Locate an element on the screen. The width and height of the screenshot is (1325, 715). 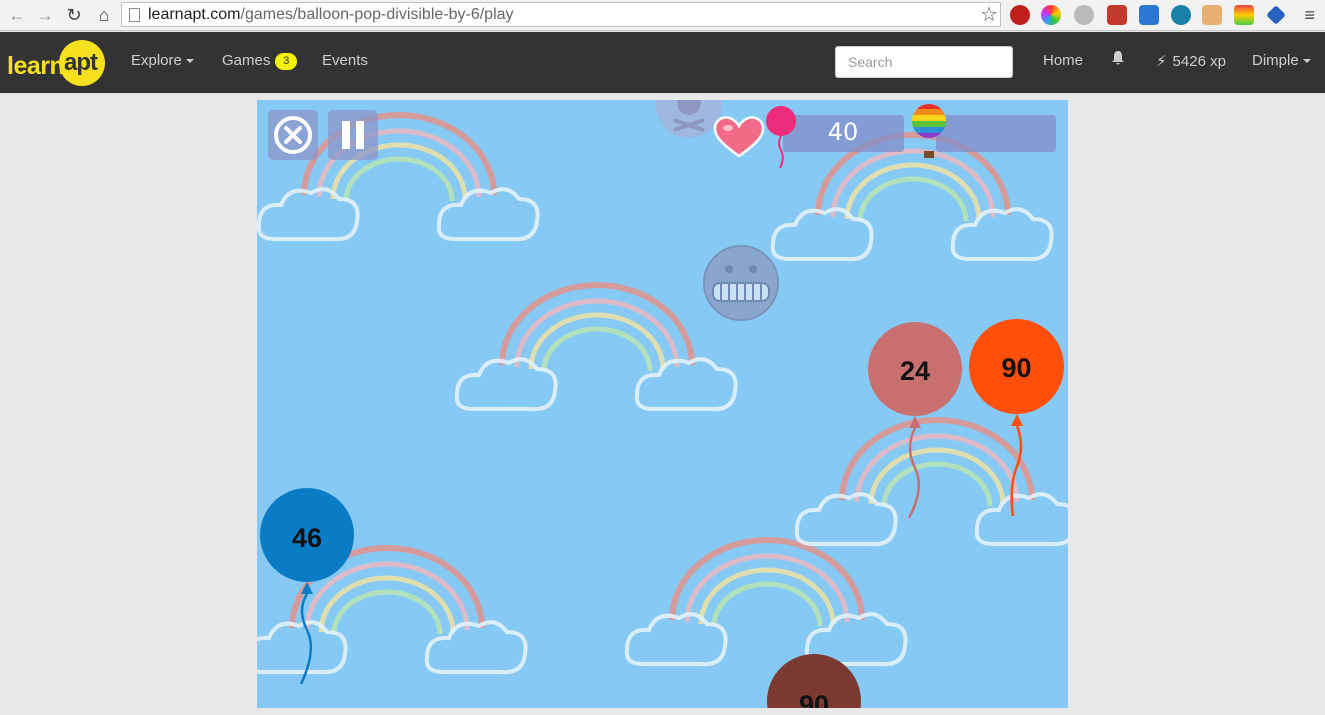
nav-explore-label: Explore is located at coordinates (156, 60).